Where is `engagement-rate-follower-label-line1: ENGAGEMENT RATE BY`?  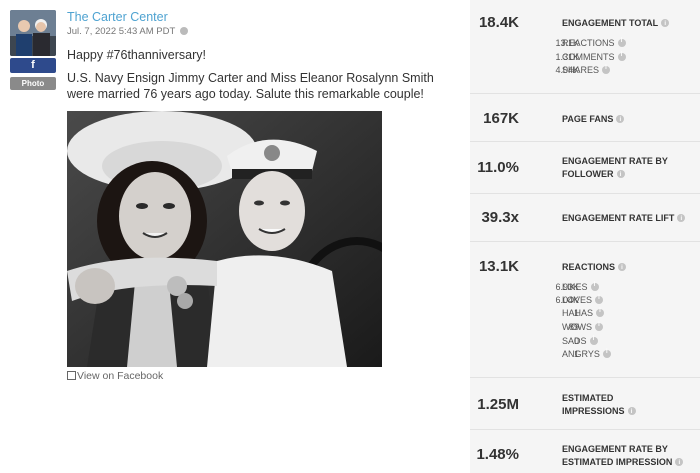
engagement-rate-follower-label-line1: ENGAGEMENT RATE BY is located at coordinates (615, 161).